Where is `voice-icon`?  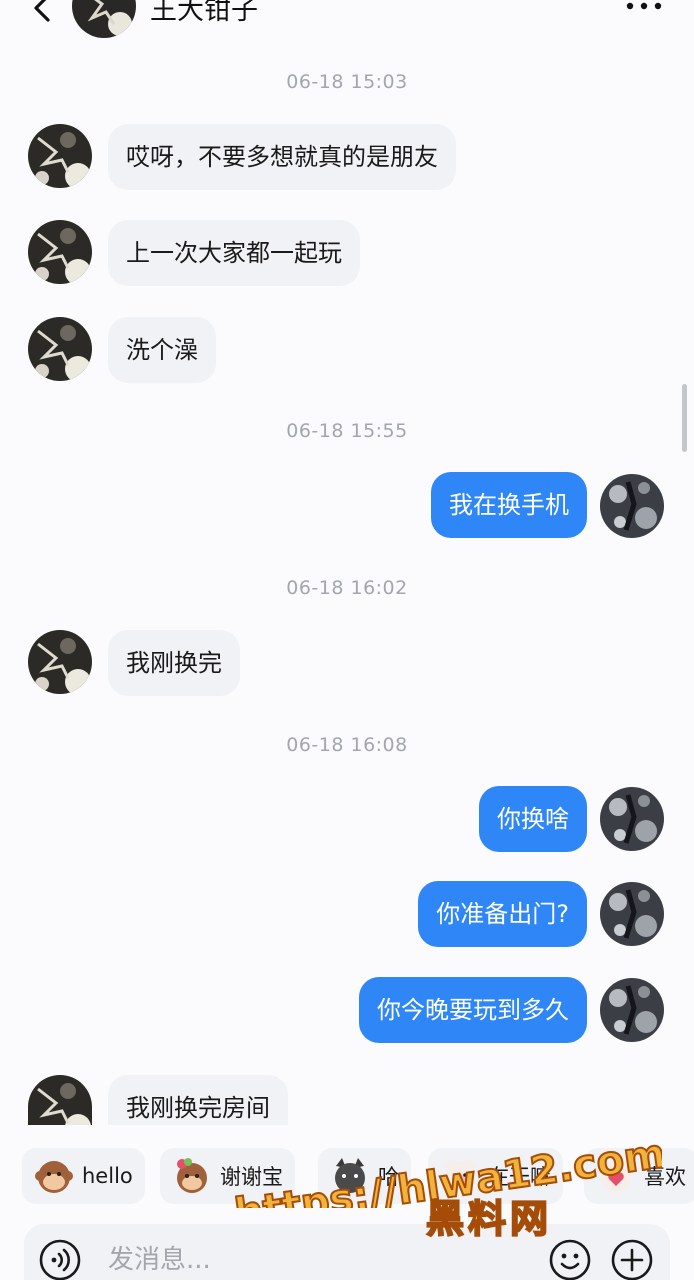 voice-icon is located at coordinates (60, 1259).